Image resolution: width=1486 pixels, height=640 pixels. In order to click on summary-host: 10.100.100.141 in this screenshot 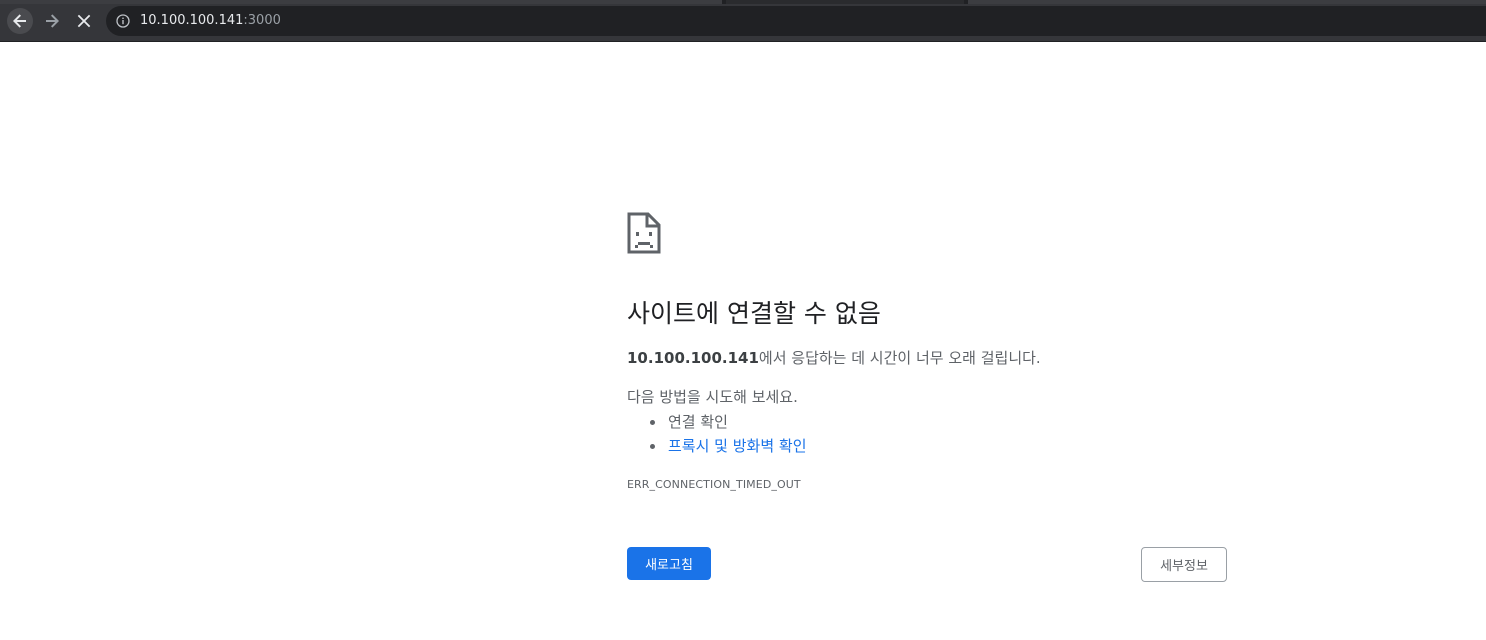, I will do `click(693, 358)`.